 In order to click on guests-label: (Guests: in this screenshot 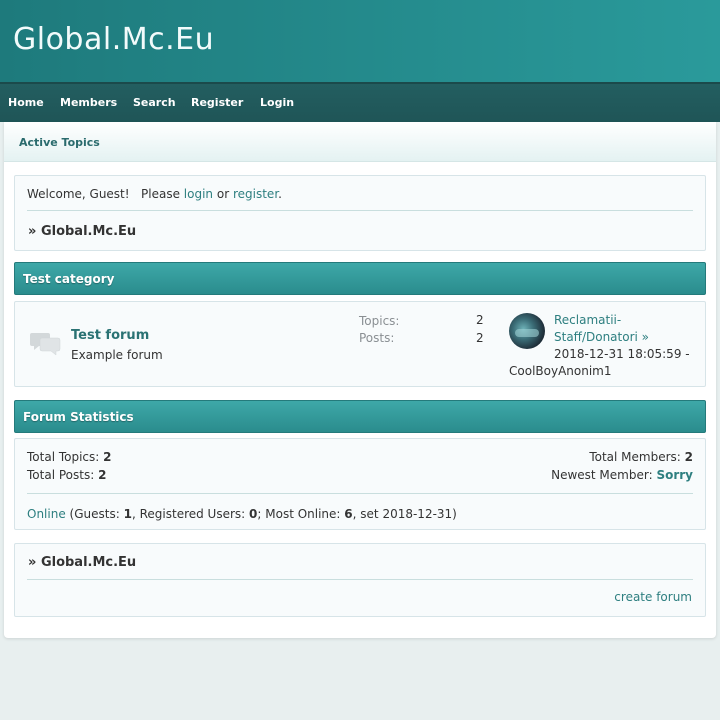, I will do `click(94, 514)`.